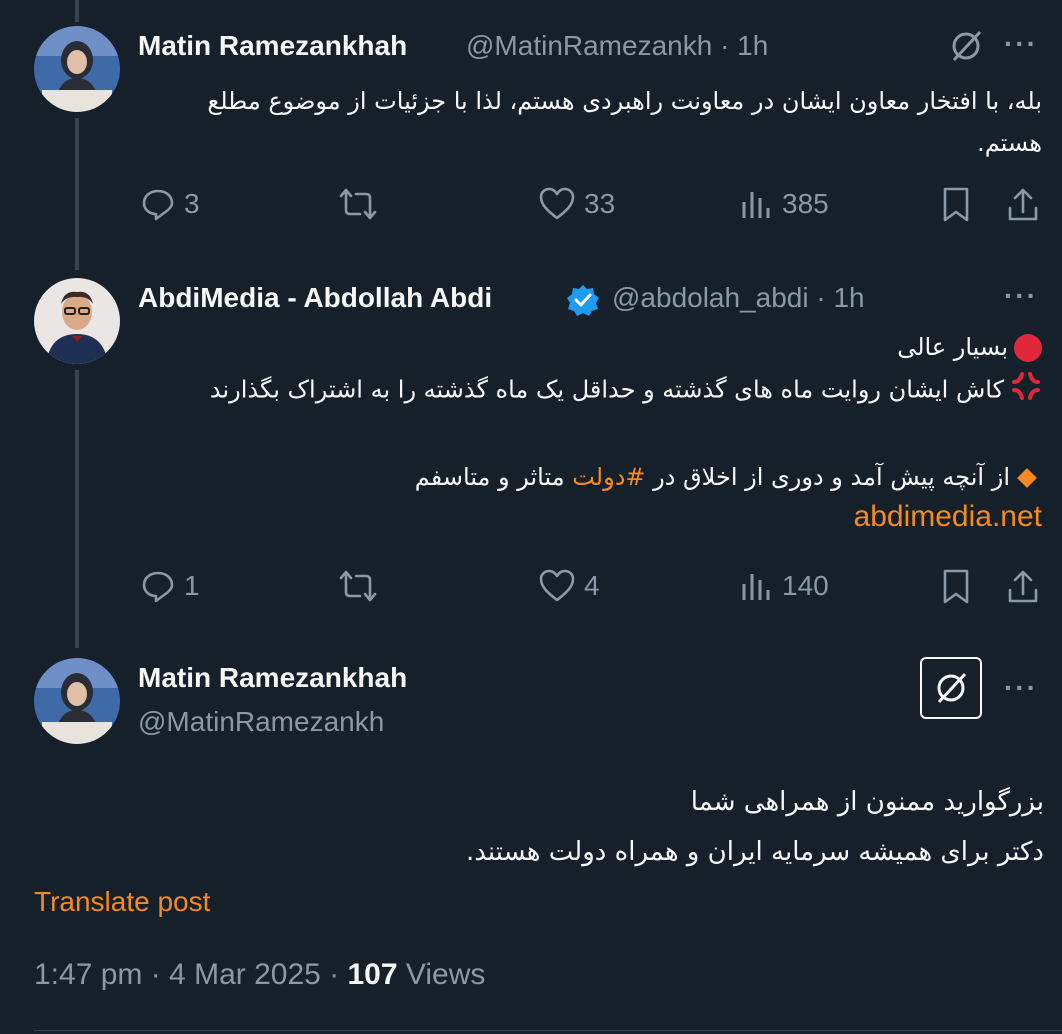  I want to click on translate-post-link: Translate post, so click(122, 902).